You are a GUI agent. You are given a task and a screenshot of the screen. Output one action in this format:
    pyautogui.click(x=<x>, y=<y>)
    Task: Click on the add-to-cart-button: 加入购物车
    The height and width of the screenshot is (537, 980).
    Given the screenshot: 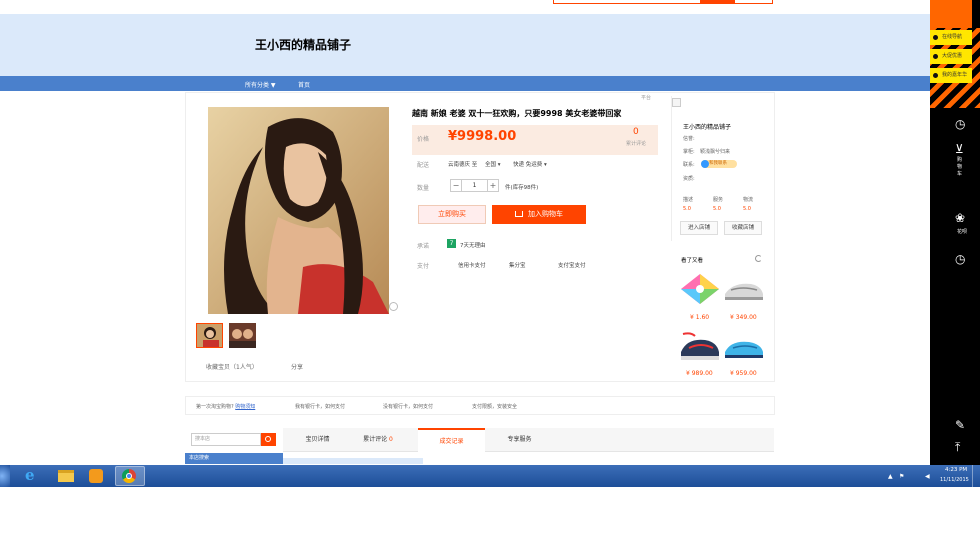 What is the action you would take?
    pyautogui.click(x=539, y=214)
    